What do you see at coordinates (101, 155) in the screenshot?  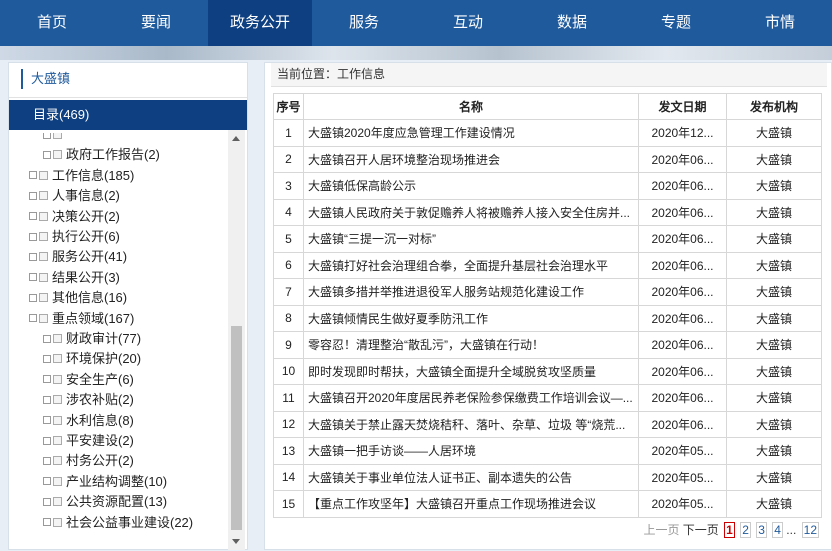 I see `sidebar-tree-item: 政府工作报告(2)` at bounding box center [101, 155].